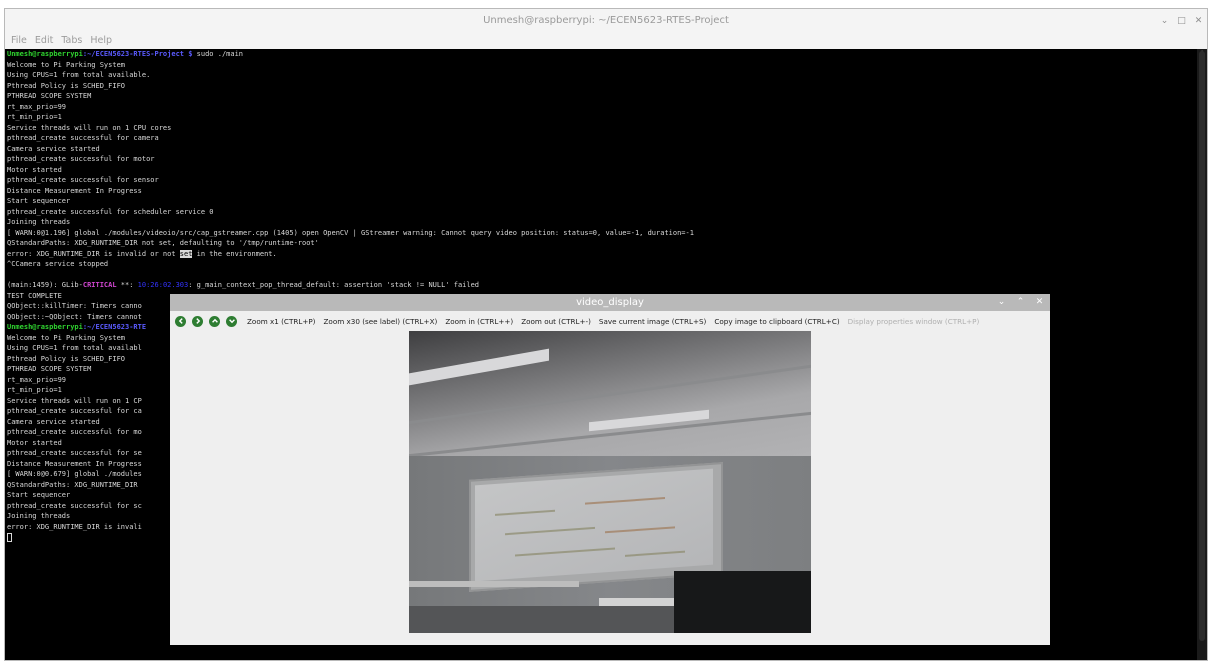 The height and width of the screenshot is (661, 1208). Describe the element at coordinates (163, 285) in the screenshot. I see `glib-timestamp: 10:26:02.303` at that location.